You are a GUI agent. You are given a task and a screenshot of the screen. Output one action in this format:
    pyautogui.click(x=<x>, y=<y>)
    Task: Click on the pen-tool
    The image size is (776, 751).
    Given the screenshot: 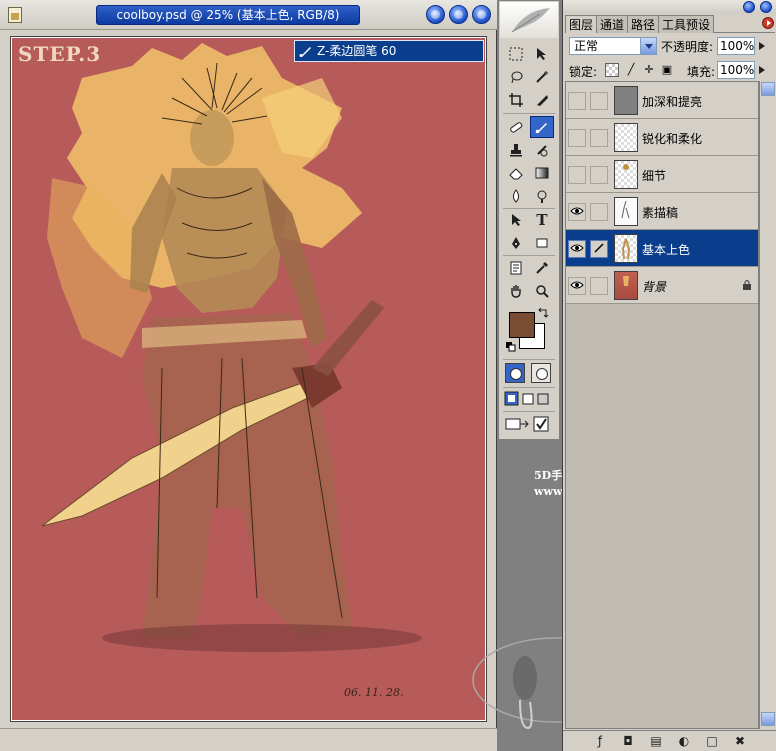 What is the action you would take?
    pyautogui.click(x=516, y=243)
    